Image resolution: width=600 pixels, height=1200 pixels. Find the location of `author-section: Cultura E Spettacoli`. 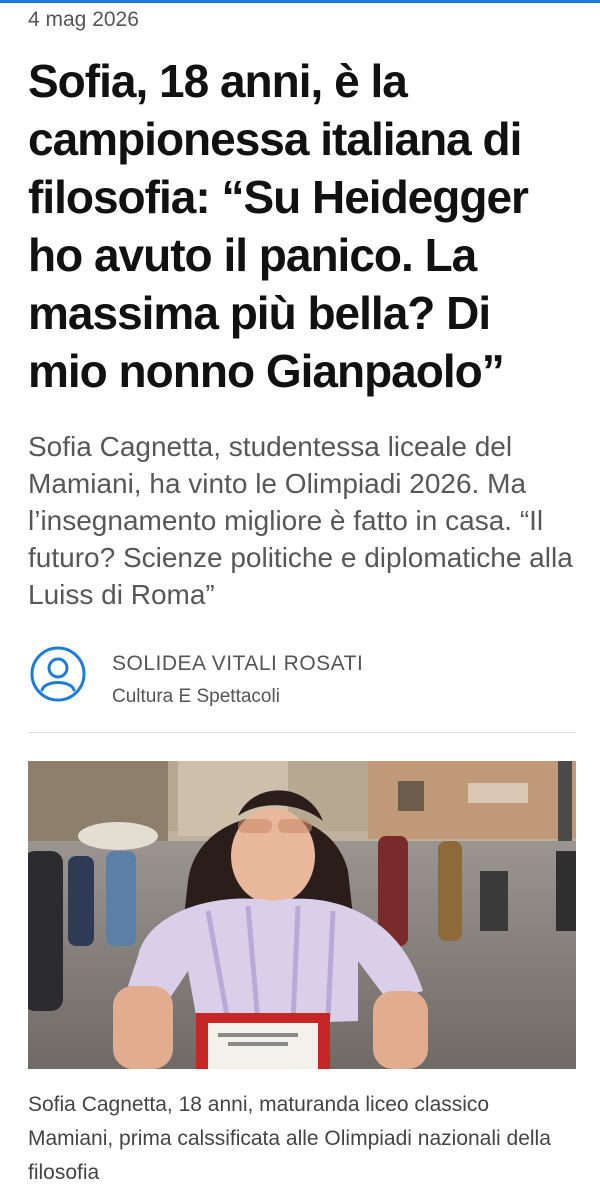

author-section: Cultura E Spettacoli is located at coordinates (196, 697).